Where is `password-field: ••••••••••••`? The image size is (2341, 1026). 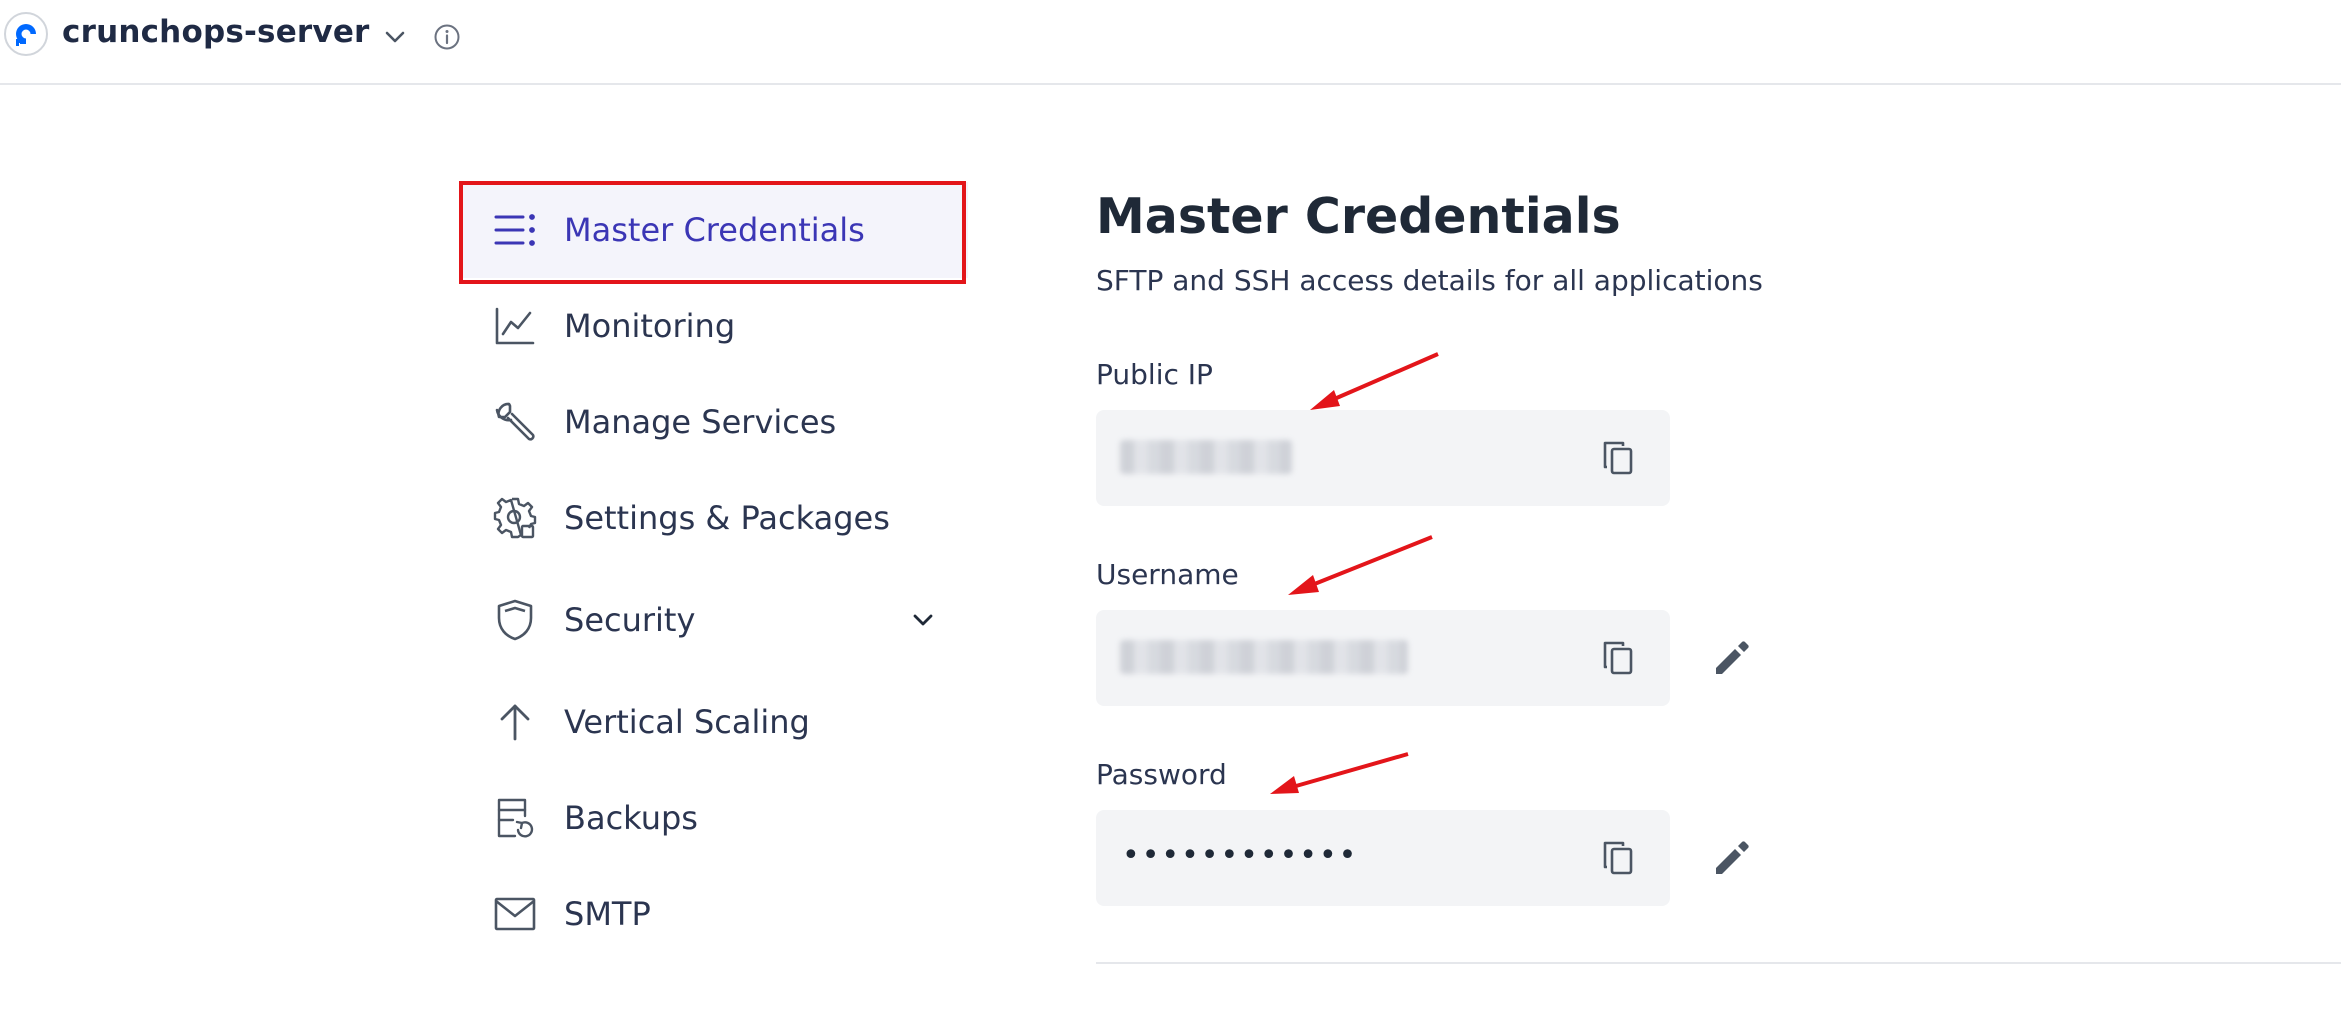
password-field: •••••••••••• is located at coordinates (1383, 858).